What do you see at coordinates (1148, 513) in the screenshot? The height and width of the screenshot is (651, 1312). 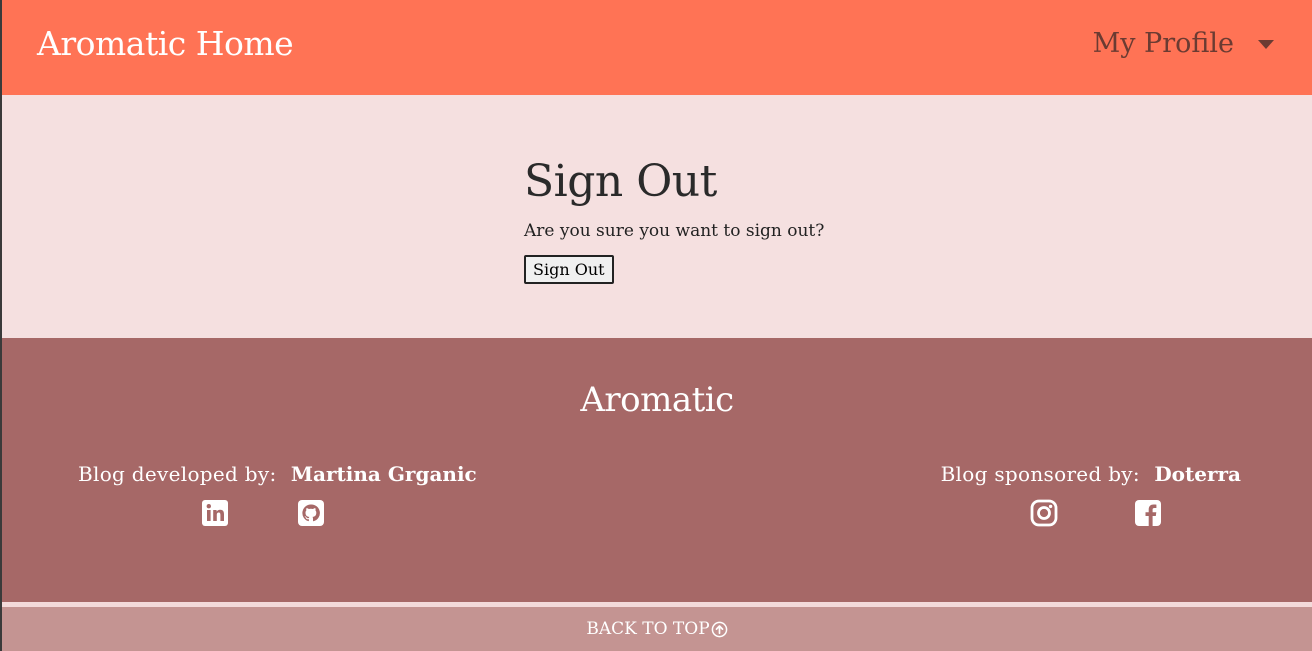 I see `facebook-icon` at bounding box center [1148, 513].